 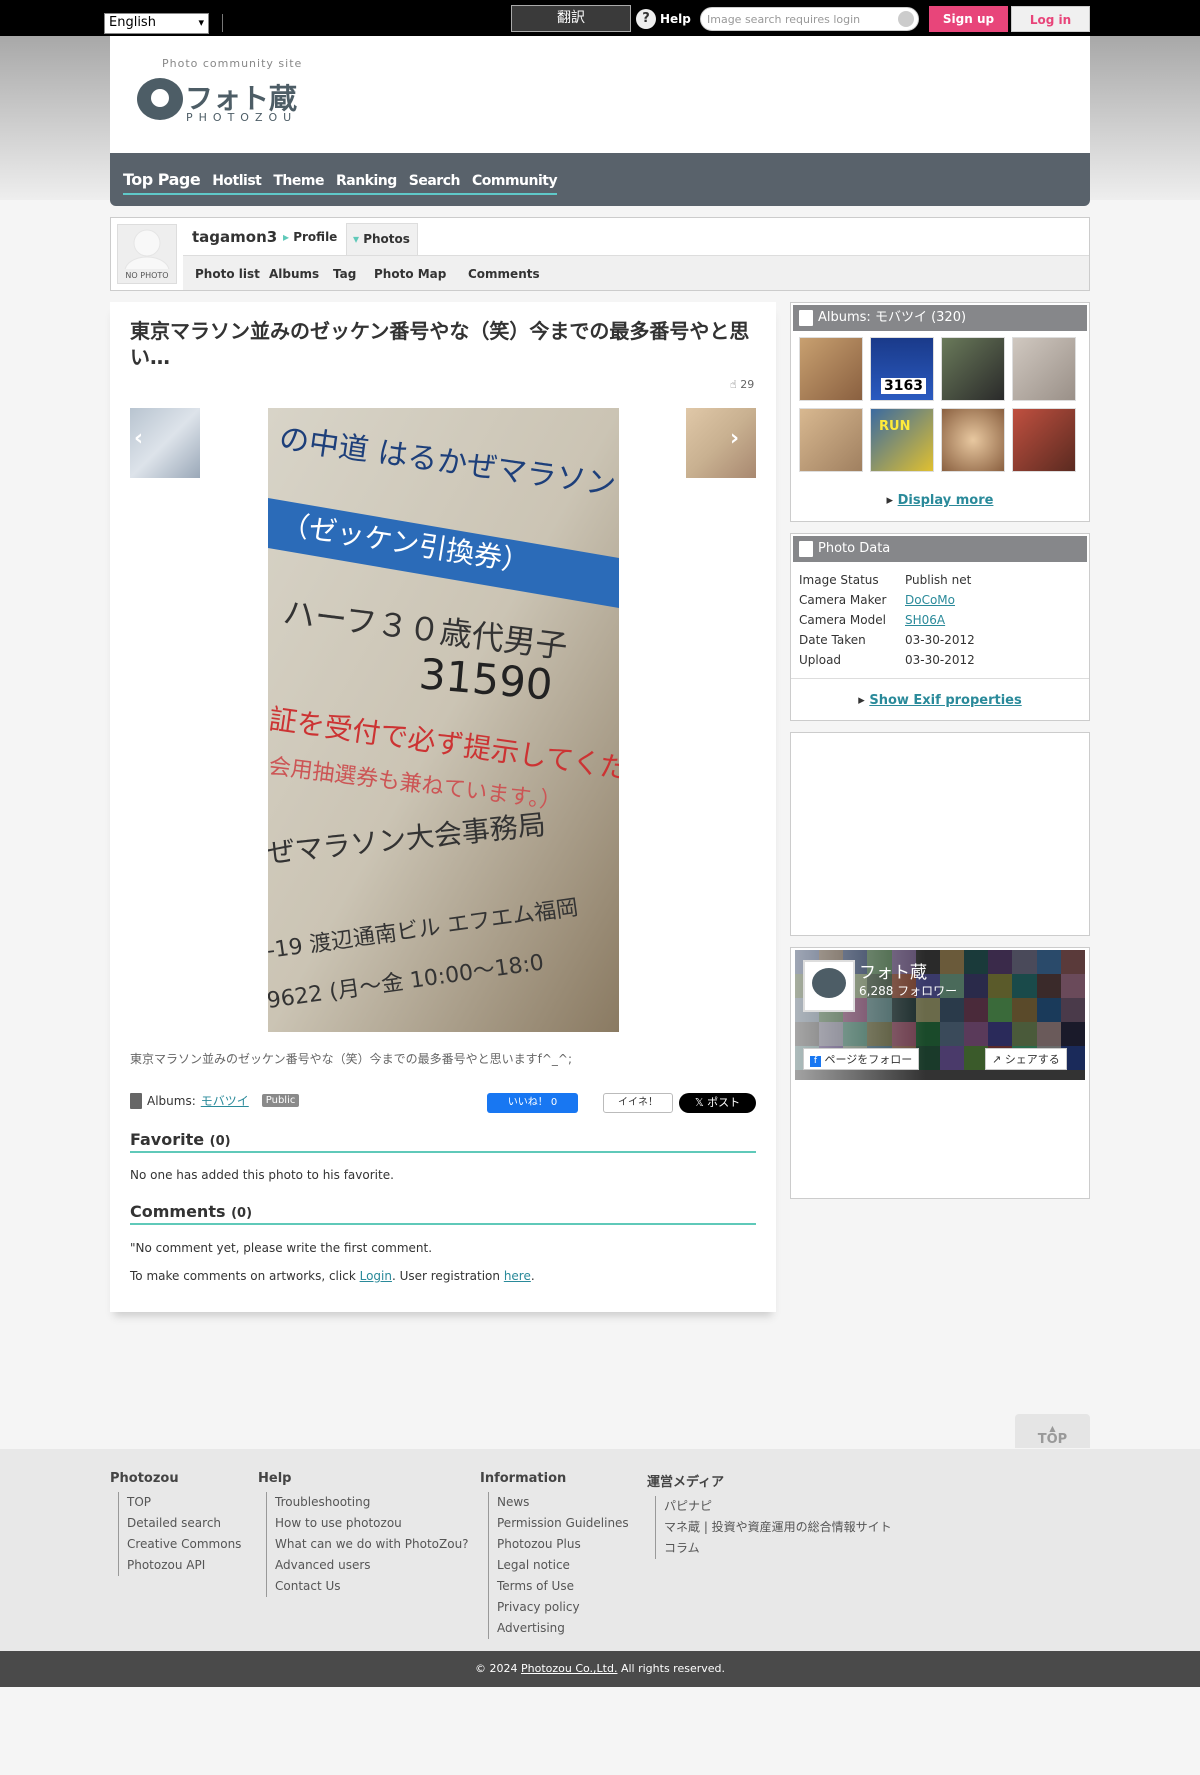 I want to click on tab-photos: ▾ Photos, so click(x=382, y=239).